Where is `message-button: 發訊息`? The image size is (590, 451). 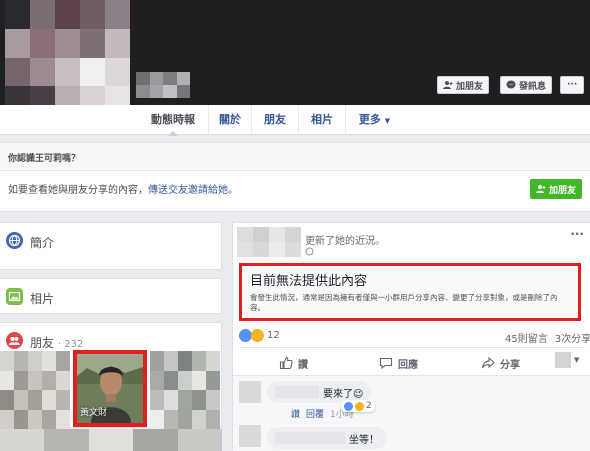 message-button: 發訊息 is located at coordinates (526, 85).